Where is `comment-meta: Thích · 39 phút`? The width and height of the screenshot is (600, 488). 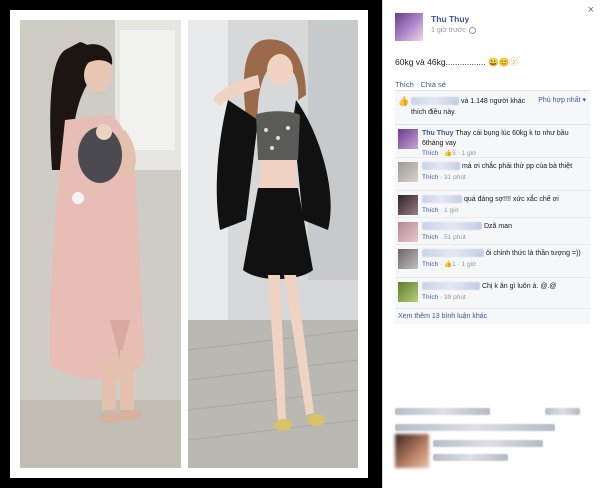 comment-meta: Thích · 39 phút is located at coordinates (444, 297).